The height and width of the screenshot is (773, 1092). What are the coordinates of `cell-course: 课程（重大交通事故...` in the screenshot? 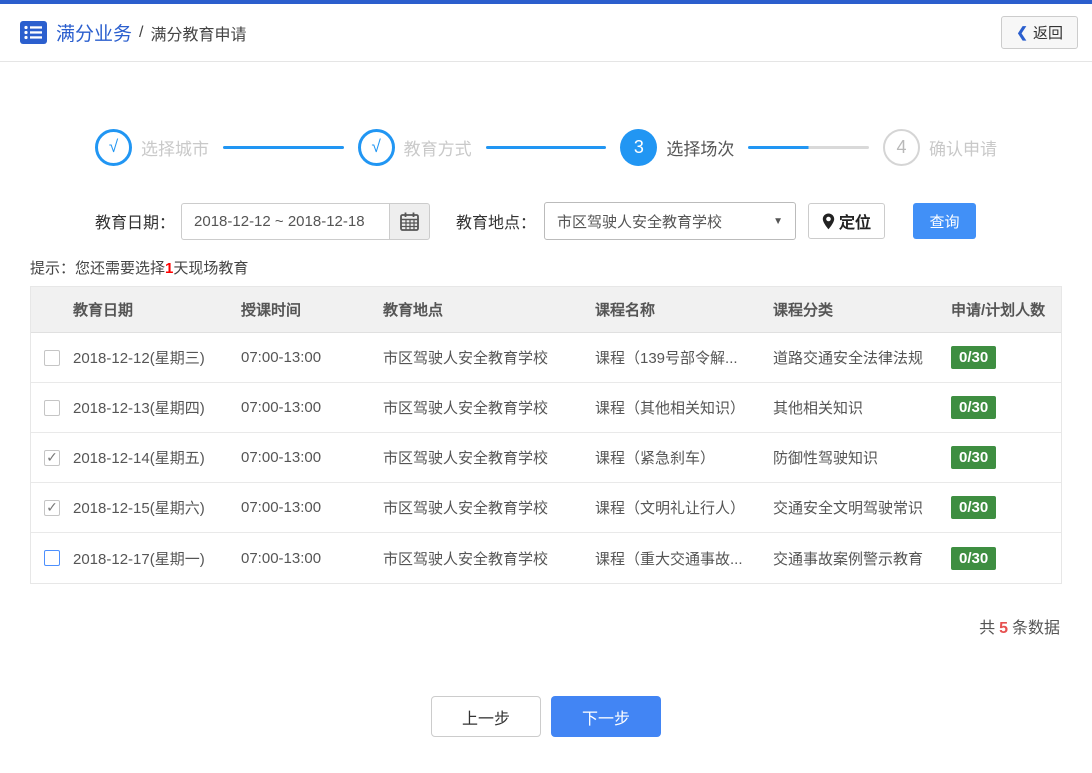 It's located at (669, 559).